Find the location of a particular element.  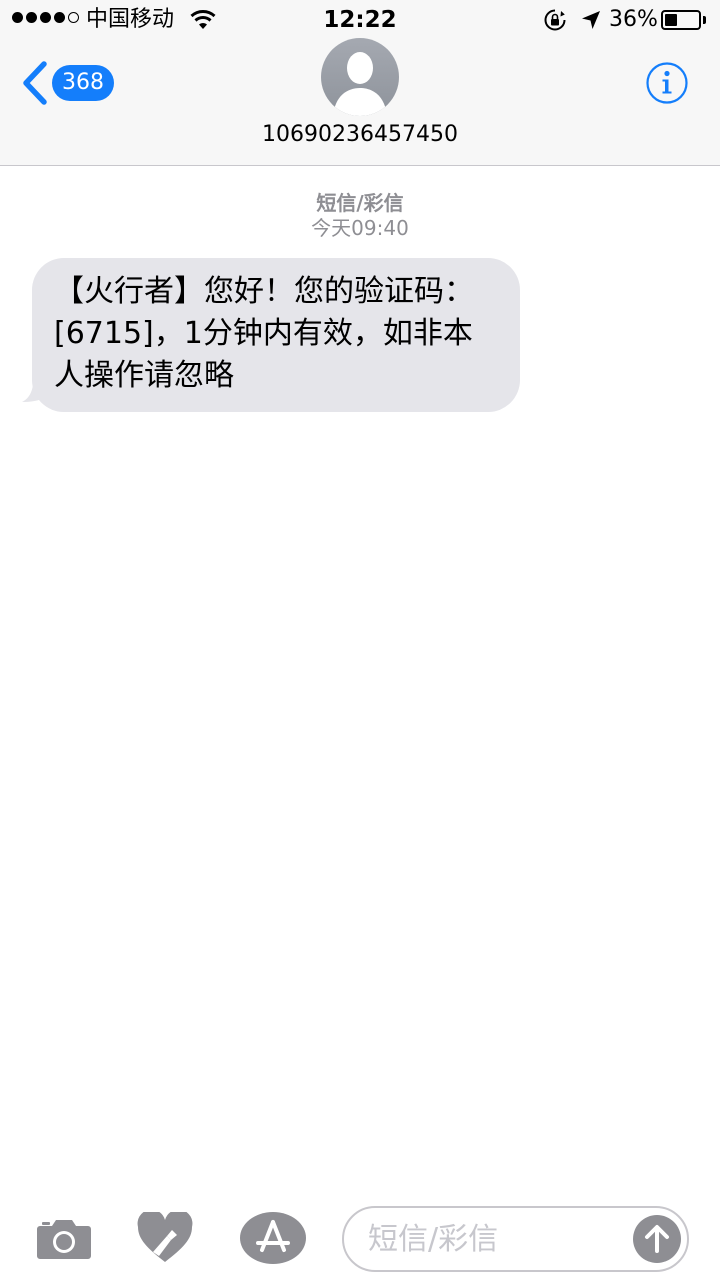

battery-level-fill is located at coordinates (671, 20).